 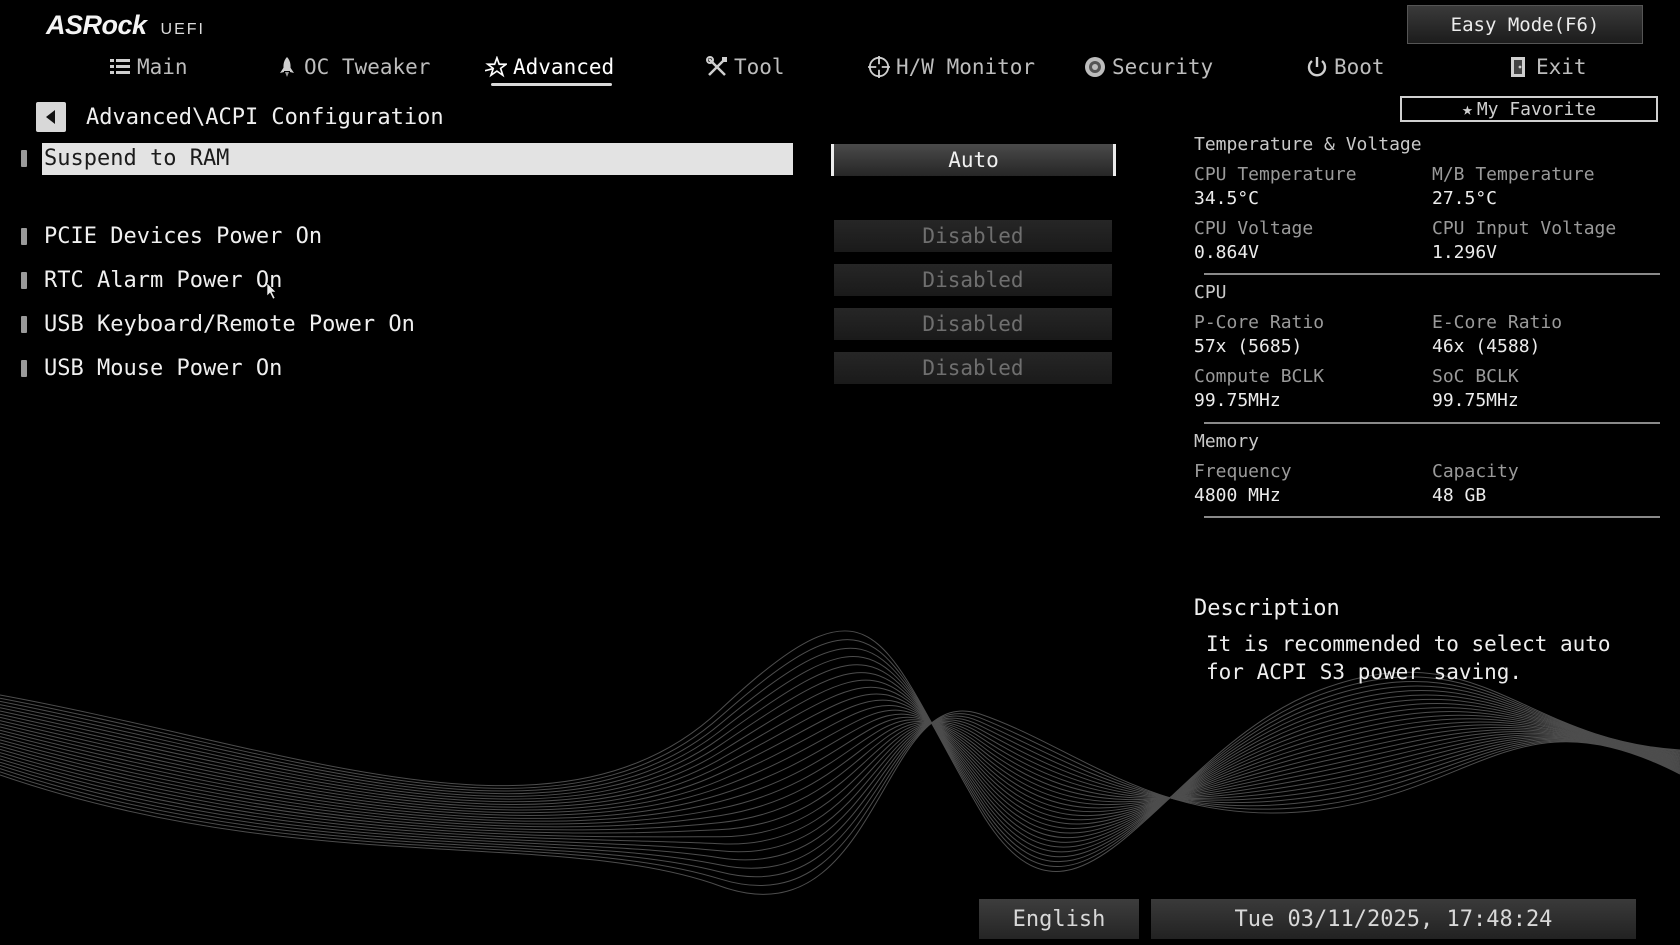 I want to click on mb-temperature-label: M/B Temperature, so click(x=1513, y=174).